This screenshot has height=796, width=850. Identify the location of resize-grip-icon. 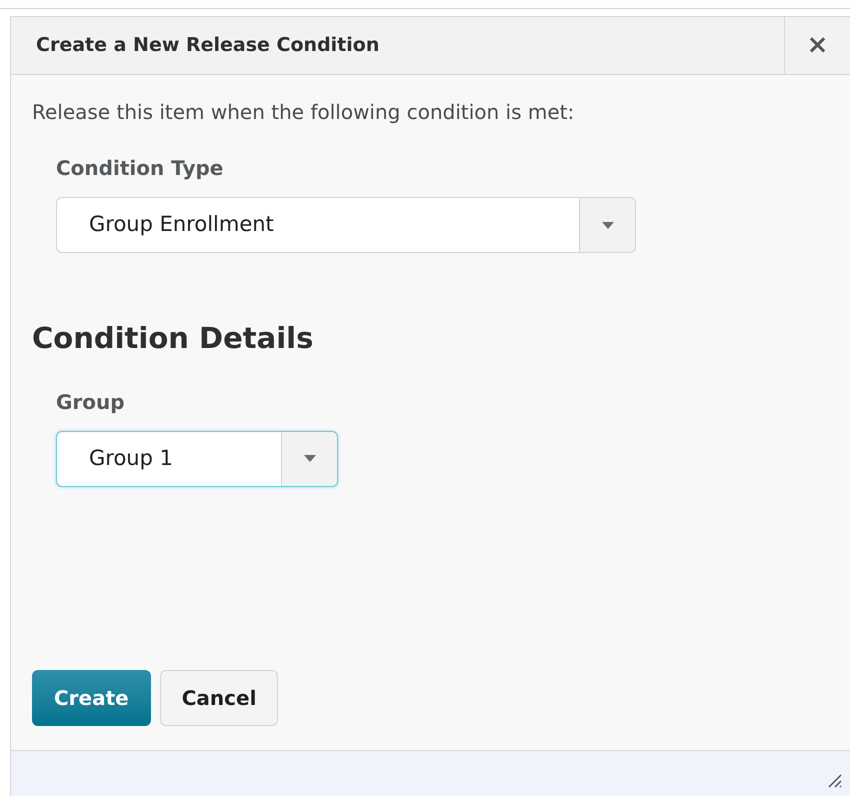
(834, 780).